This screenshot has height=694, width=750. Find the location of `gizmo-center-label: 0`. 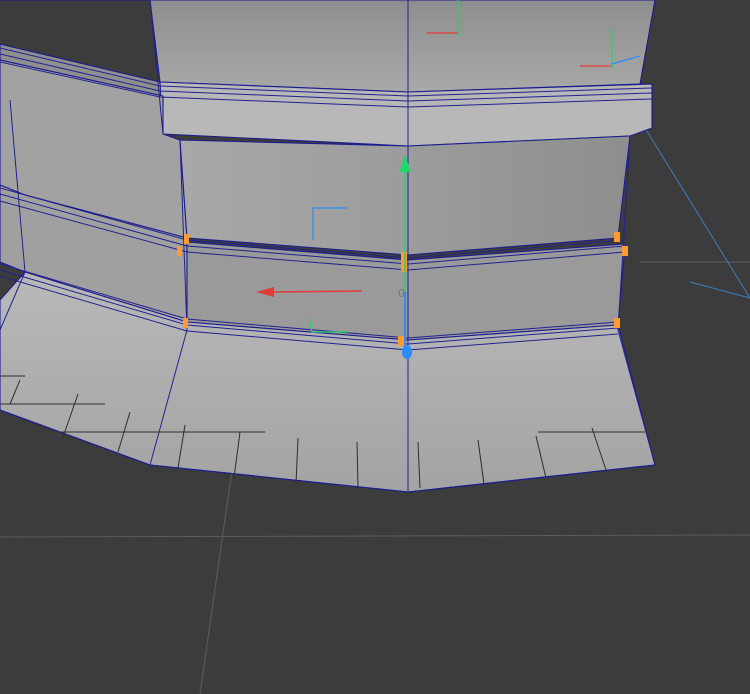

gizmo-center-label: 0 is located at coordinates (401, 293).